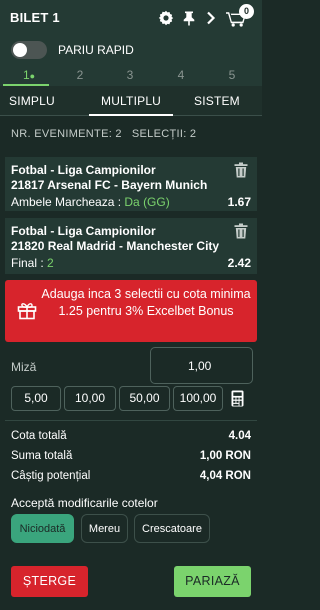 The image size is (320, 610). Describe the element at coordinates (237, 398) in the screenshot. I see `calculator-icon` at that location.